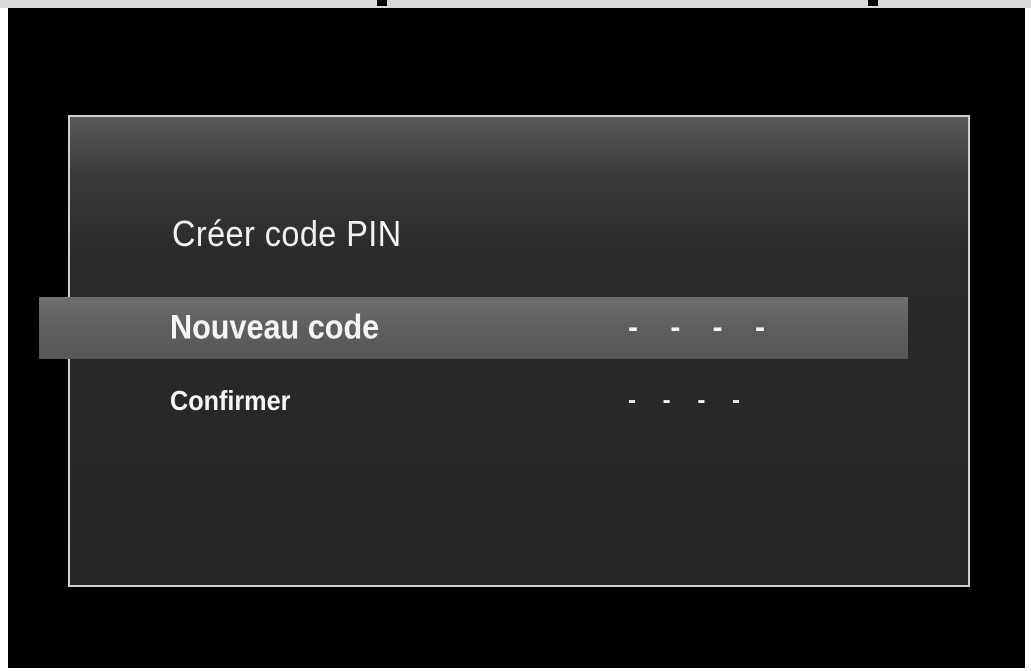 The width and height of the screenshot is (1031, 671). I want to click on top-edge-mark-right, so click(873, 3).